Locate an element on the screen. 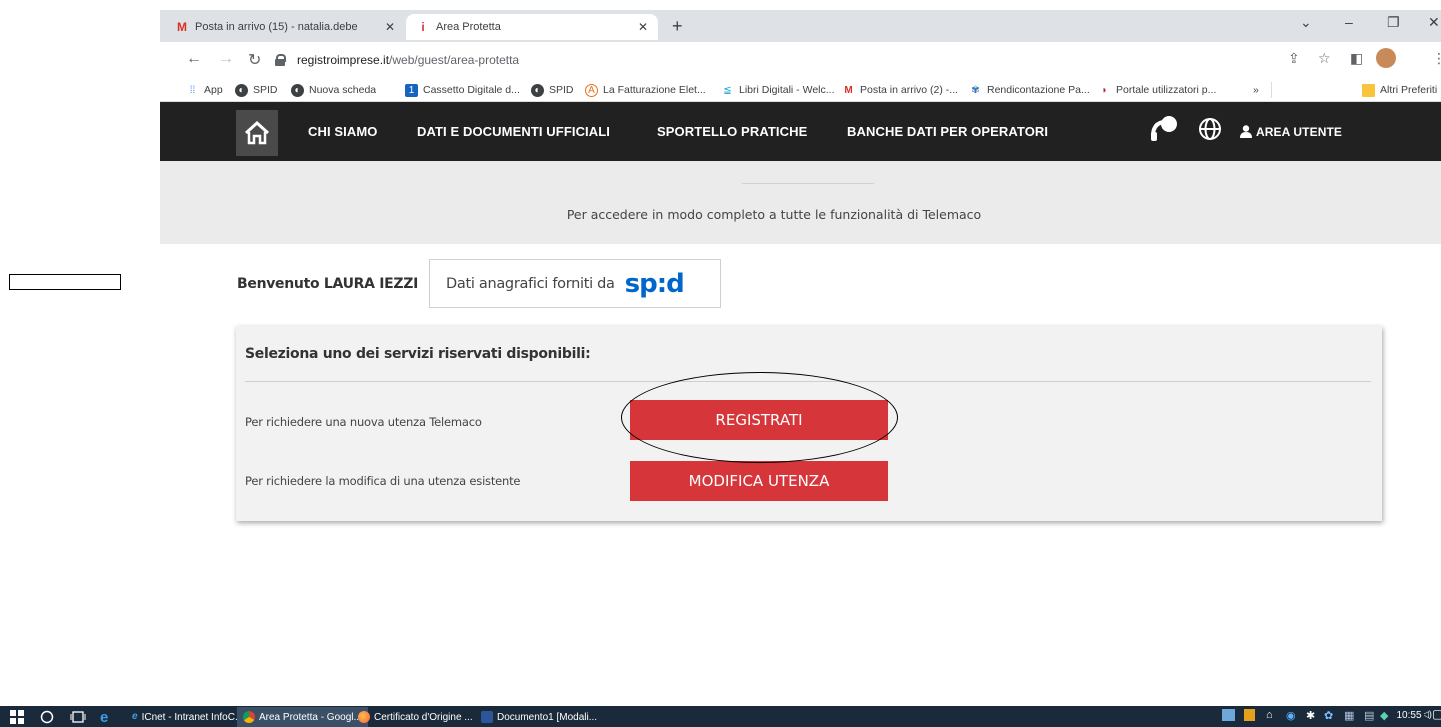 This screenshot has width=1441, height=727. tab-title: Area Protetta is located at coordinates (468, 27).